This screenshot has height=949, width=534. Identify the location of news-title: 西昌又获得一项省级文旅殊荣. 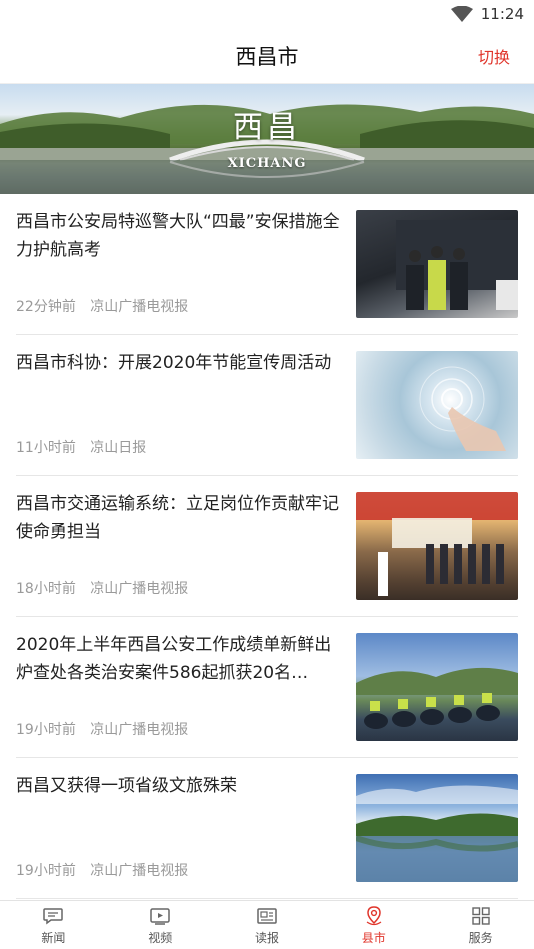
(126, 786).